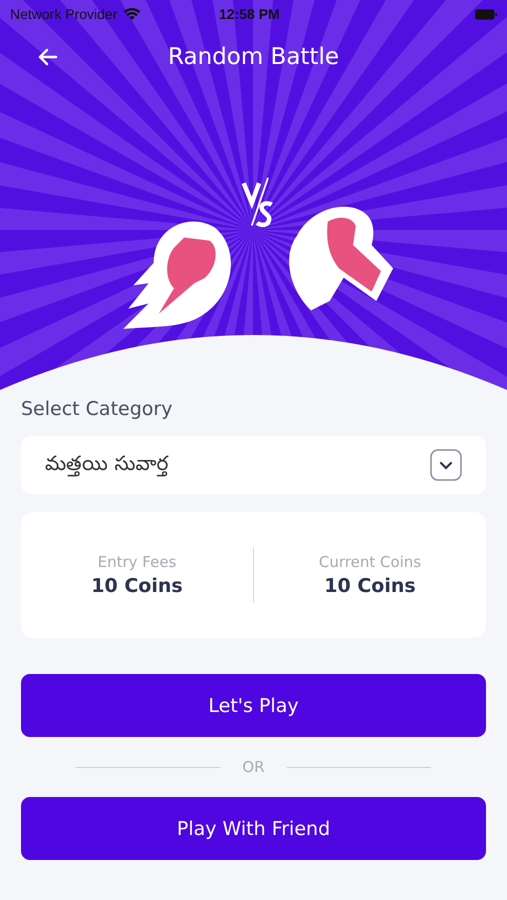 The image size is (507, 900). What do you see at coordinates (97, 410) in the screenshot?
I see `section-label: Select Category` at bounding box center [97, 410].